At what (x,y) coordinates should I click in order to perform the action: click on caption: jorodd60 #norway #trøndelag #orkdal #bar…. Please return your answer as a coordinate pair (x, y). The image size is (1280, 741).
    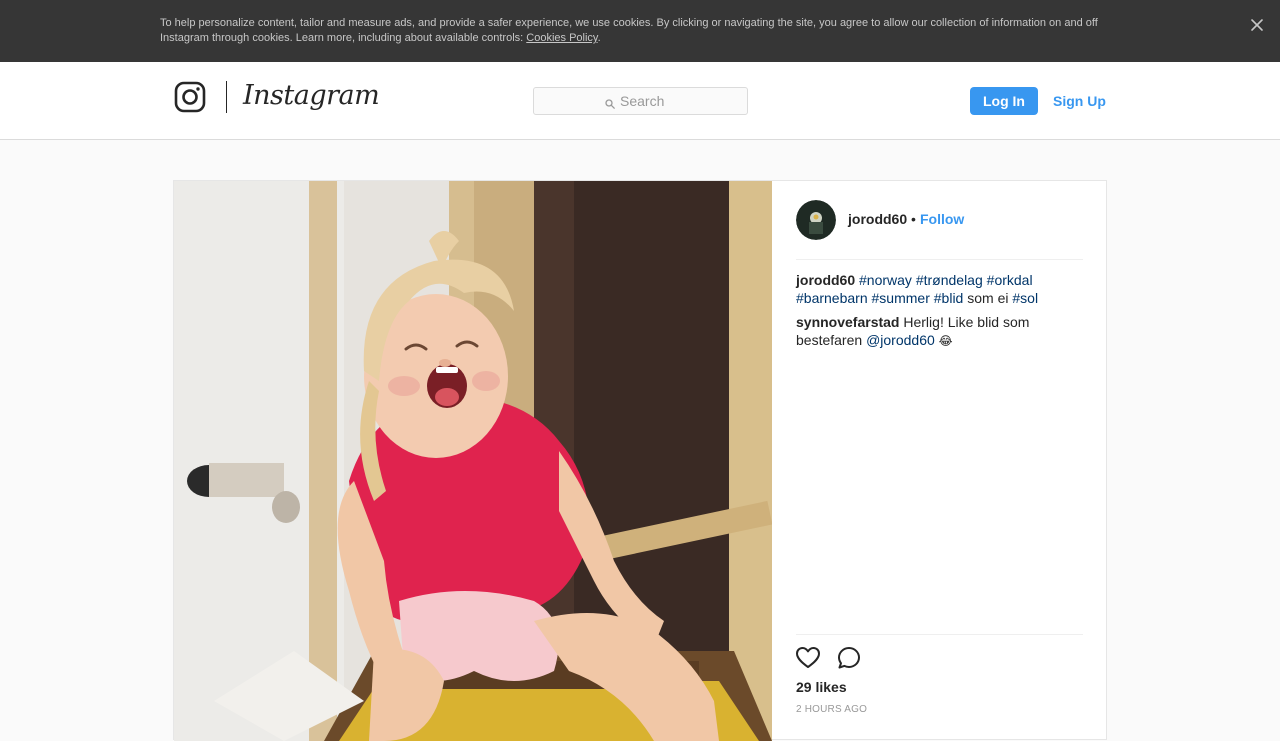
    Looking at the image, I should click on (939, 289).